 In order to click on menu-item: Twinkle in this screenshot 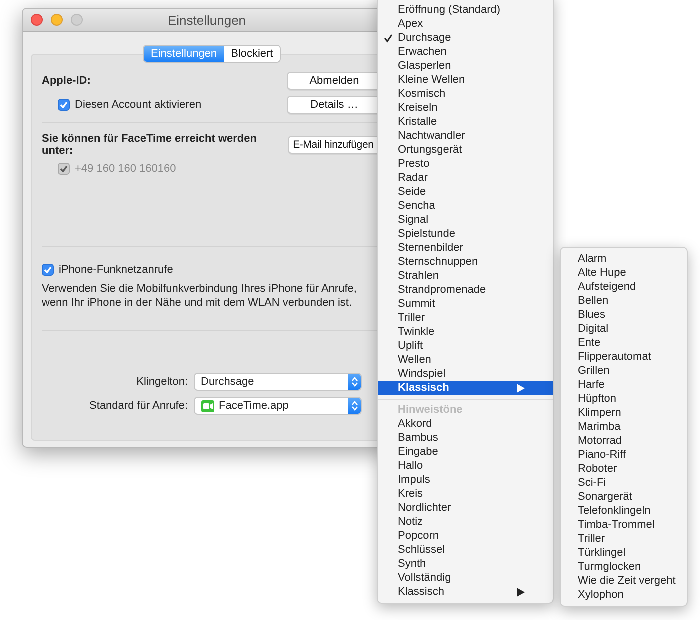, I will do `click(465, 332)`.